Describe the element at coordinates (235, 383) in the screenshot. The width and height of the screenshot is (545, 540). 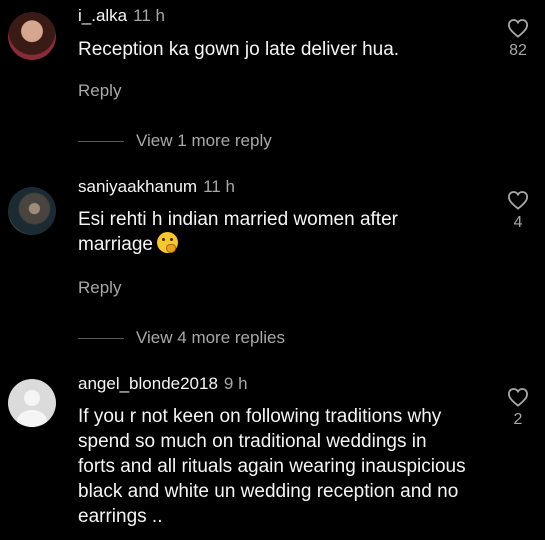
I see `timestamp: 9 h` at that location.